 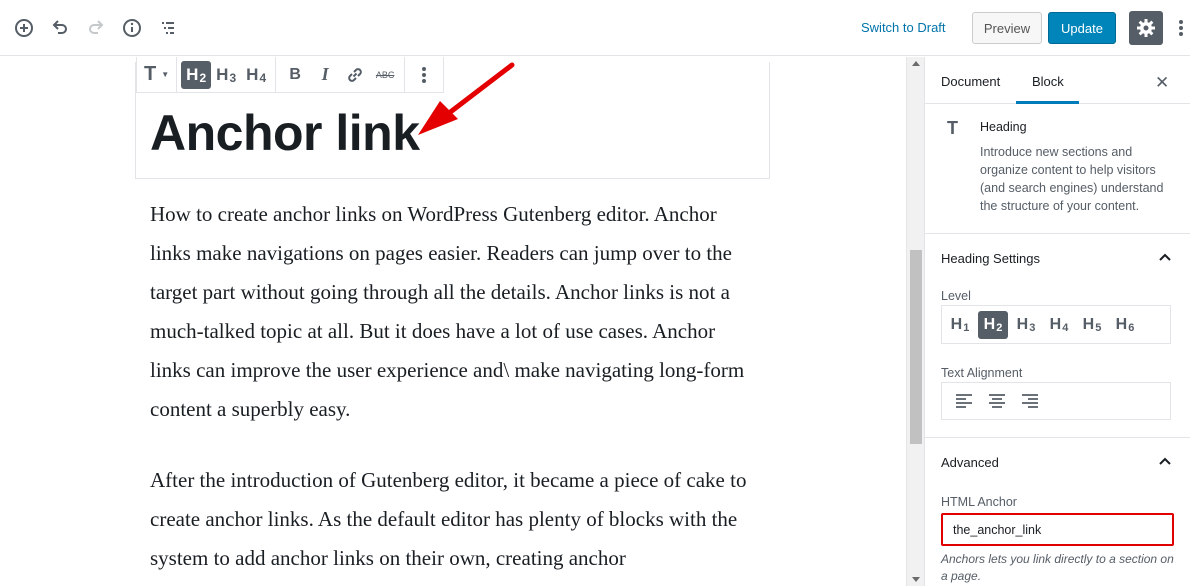 I want to click on scroll-down-icon, so click(x=916, y=579).